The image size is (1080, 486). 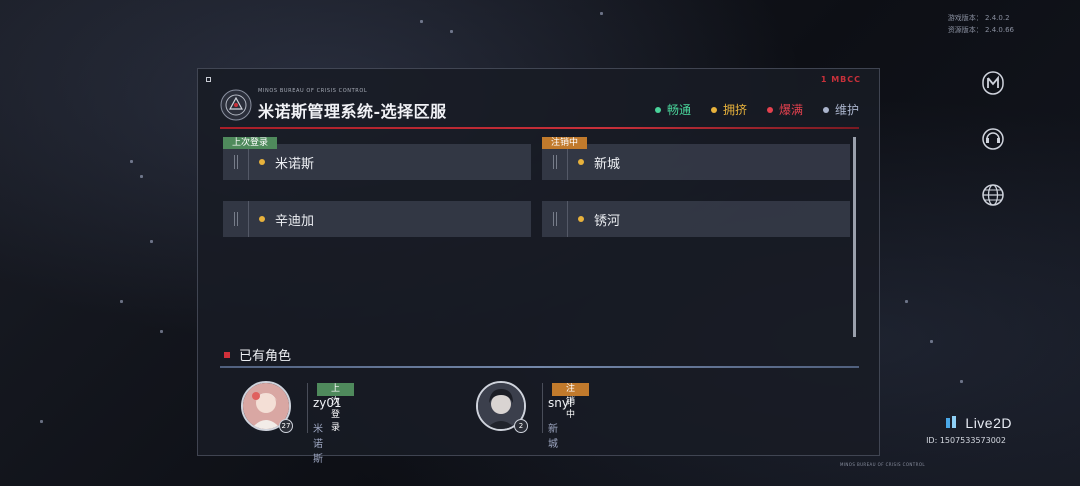 What do you see at coordinates (951, 422) in the screenshot?
I see `live2d-icon` at bounding box center [951, 422].